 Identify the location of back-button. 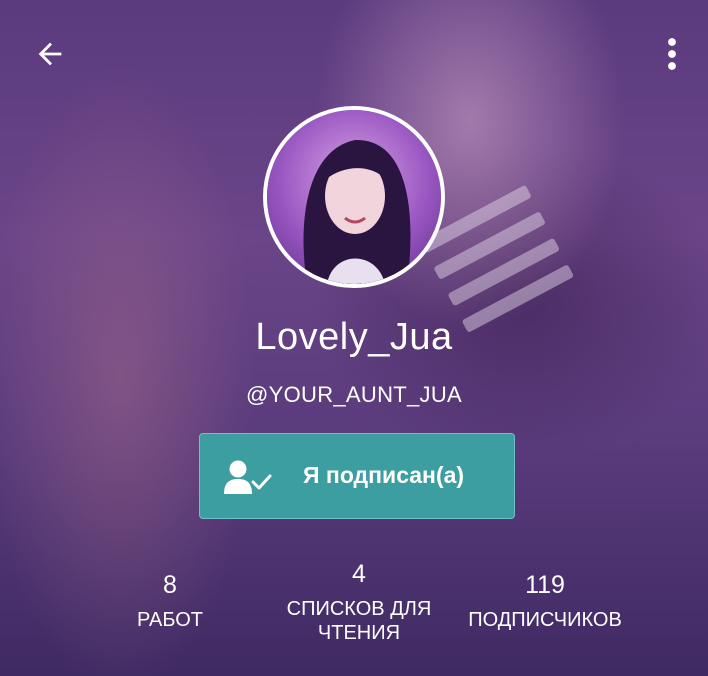
(50, 54).